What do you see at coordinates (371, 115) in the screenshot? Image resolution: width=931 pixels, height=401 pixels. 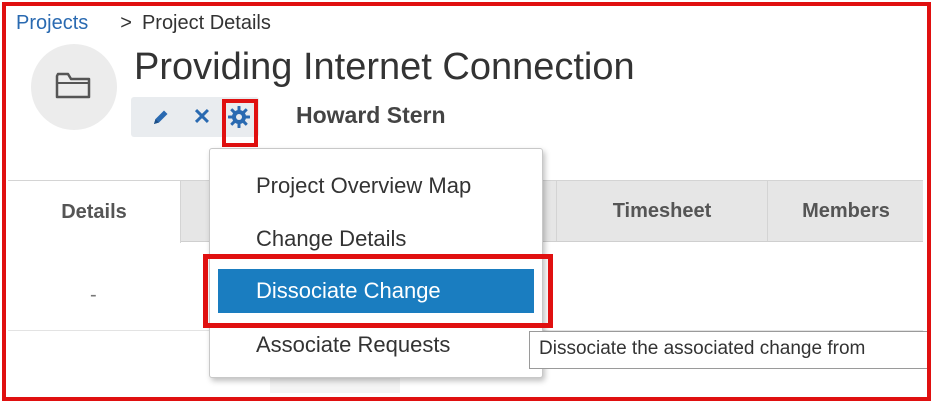 I see `project-owner: Howard Stern` at bounding box center [371, 115].